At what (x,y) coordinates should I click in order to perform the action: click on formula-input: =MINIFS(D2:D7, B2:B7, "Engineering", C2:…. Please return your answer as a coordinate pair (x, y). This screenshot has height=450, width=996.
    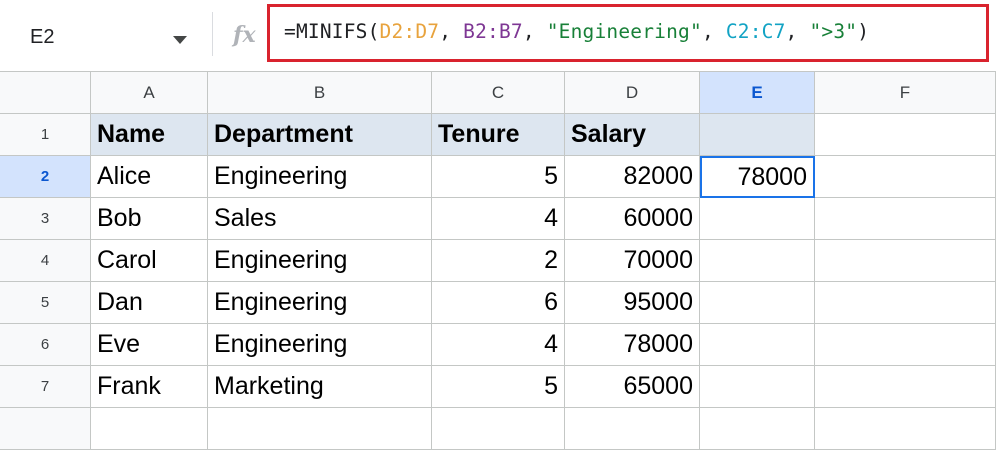
    Looking at the image, I should click on (628, 33).